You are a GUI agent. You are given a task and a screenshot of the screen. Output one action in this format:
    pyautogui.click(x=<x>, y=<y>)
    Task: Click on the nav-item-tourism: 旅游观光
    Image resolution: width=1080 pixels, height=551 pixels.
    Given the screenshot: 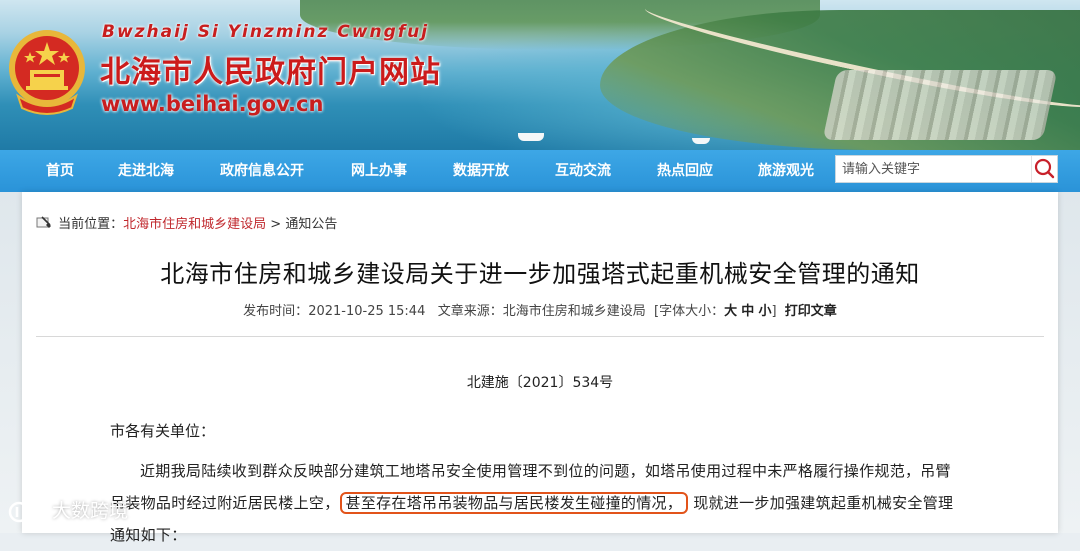 What is the action you would take?
    pyautogui.click(x=786, y=171)
    